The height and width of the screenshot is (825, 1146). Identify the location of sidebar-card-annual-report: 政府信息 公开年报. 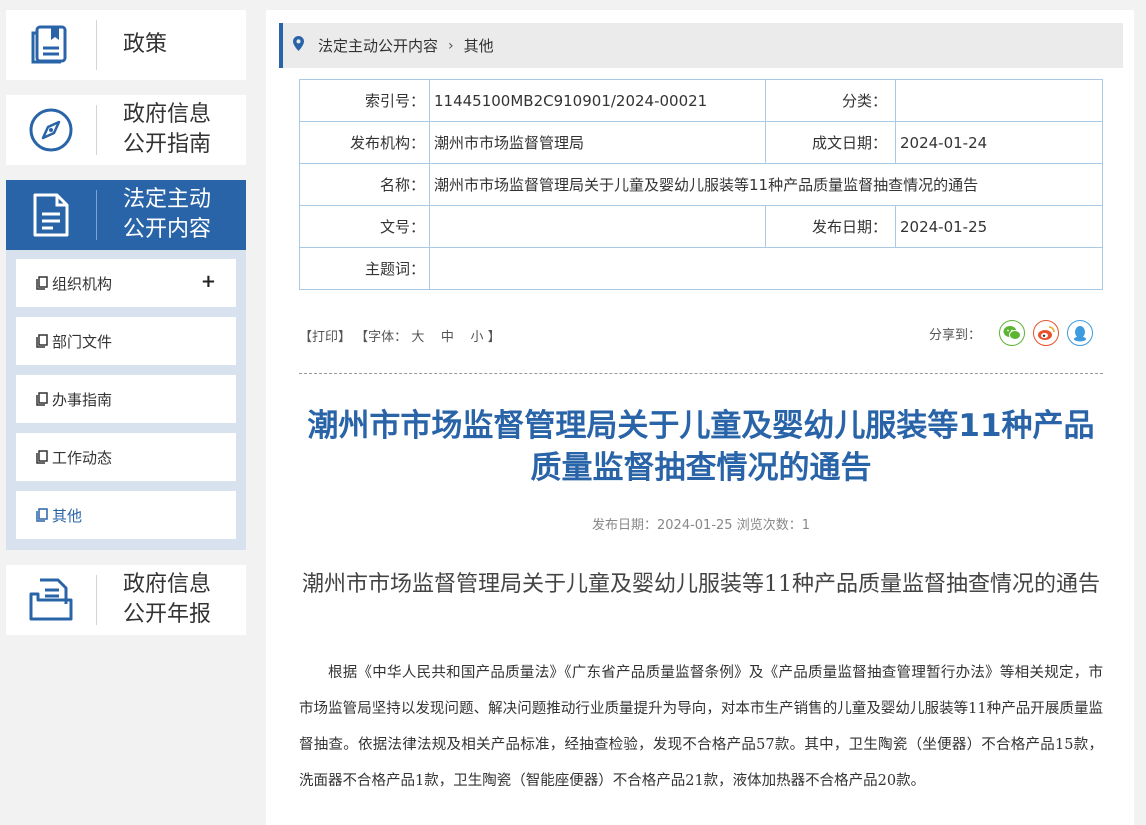
(126, 600).